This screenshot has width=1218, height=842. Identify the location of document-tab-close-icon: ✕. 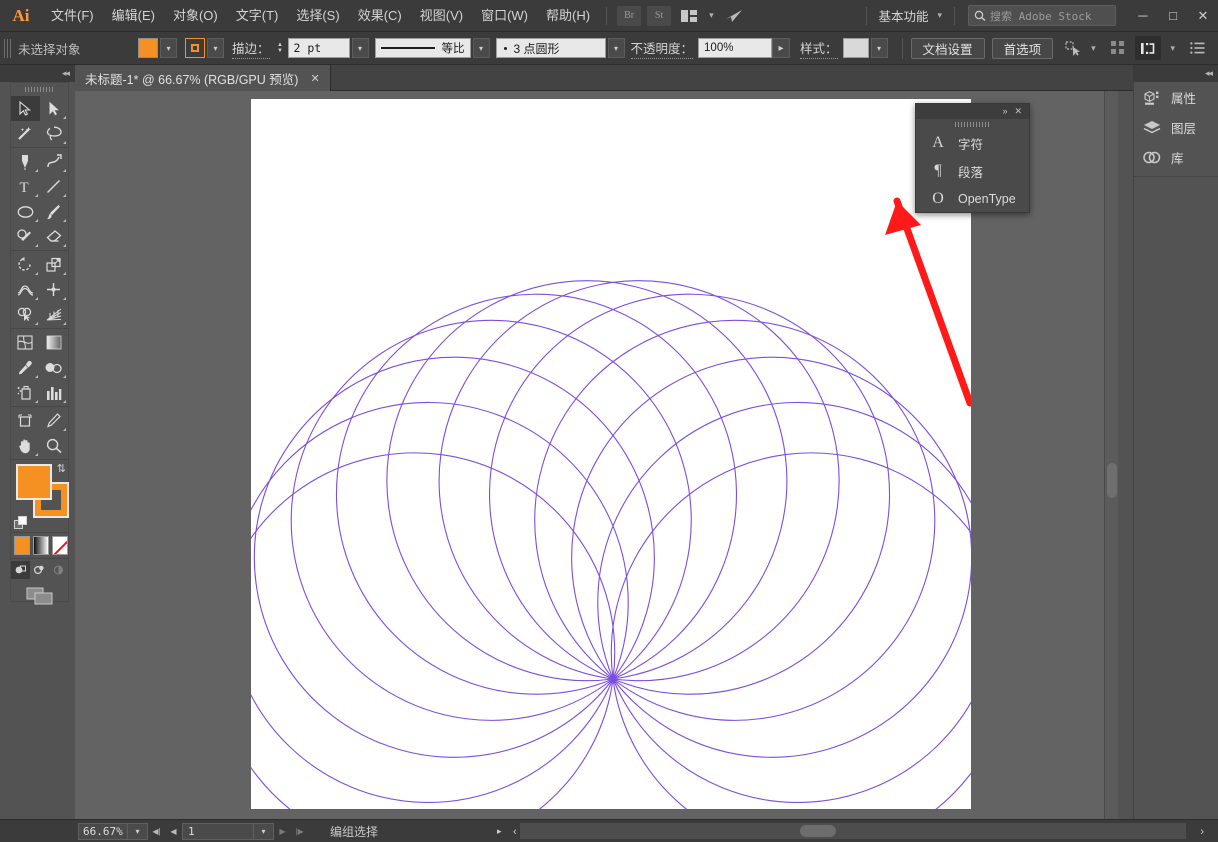
(314, 78).